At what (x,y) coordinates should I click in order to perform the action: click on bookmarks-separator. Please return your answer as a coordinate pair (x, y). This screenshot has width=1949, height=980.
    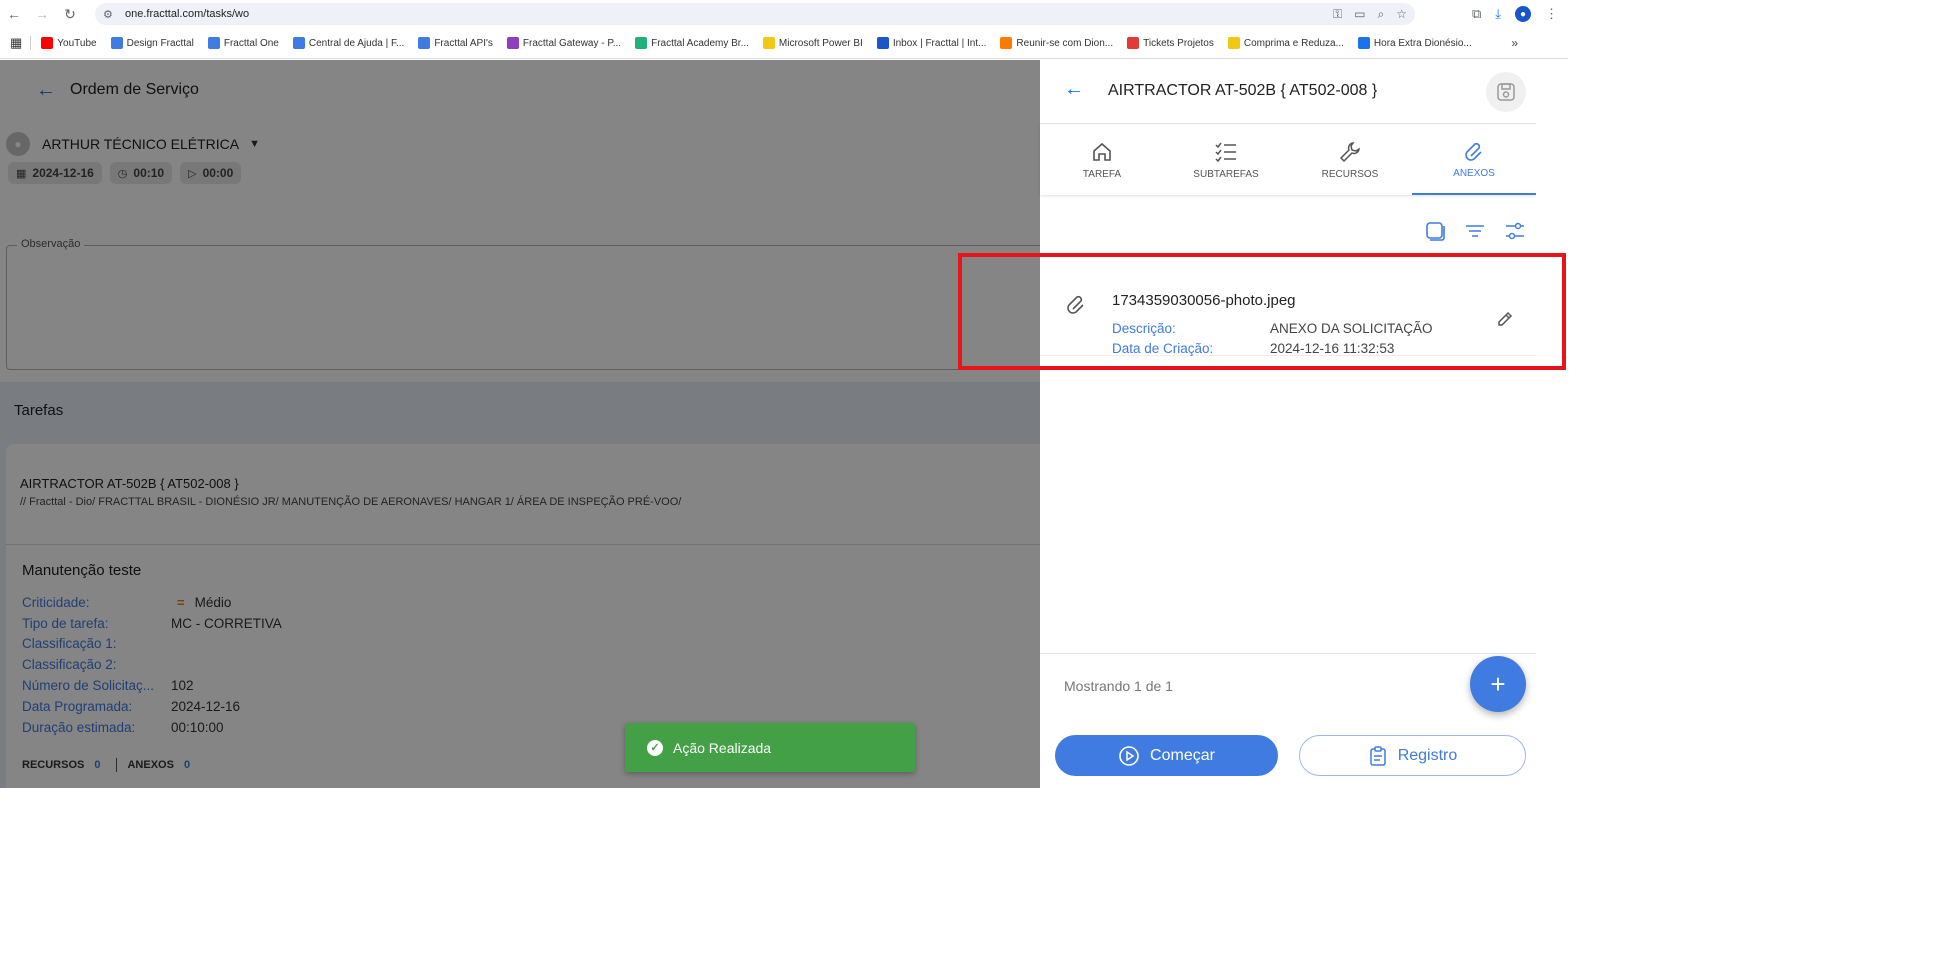
    Looking at the image, I should click on (31, 43).